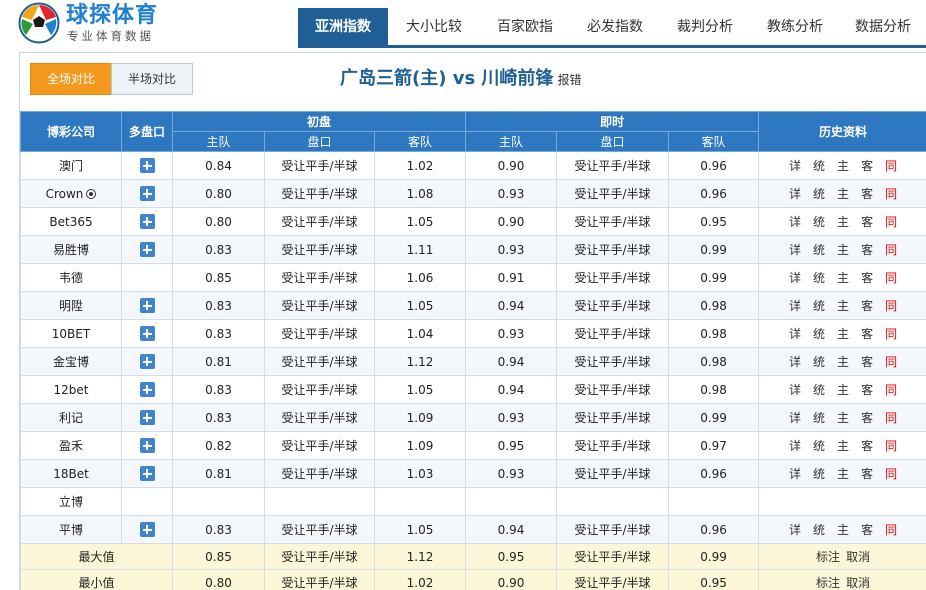 The image size is (926, 590). What do you see at coordinates (71, 193) in the screenshot?
I see `company-cell: Crown` at bounding box center [71, 193].